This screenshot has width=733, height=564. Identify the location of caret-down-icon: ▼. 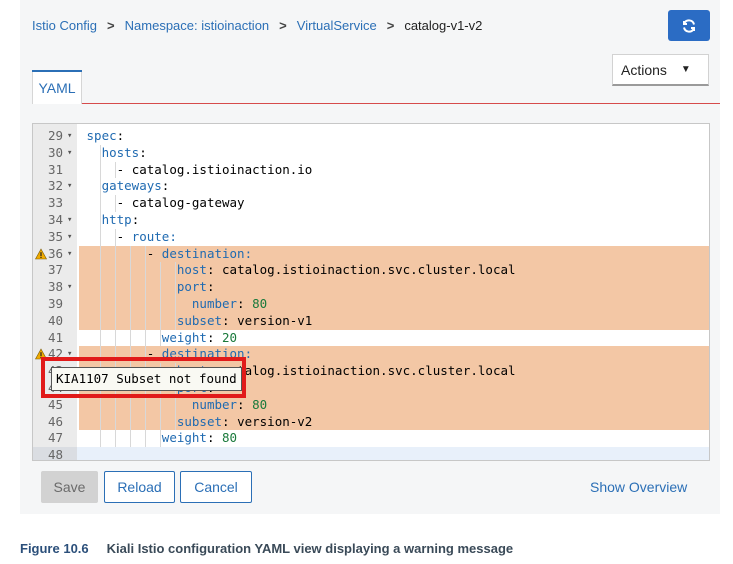
(685, 69).